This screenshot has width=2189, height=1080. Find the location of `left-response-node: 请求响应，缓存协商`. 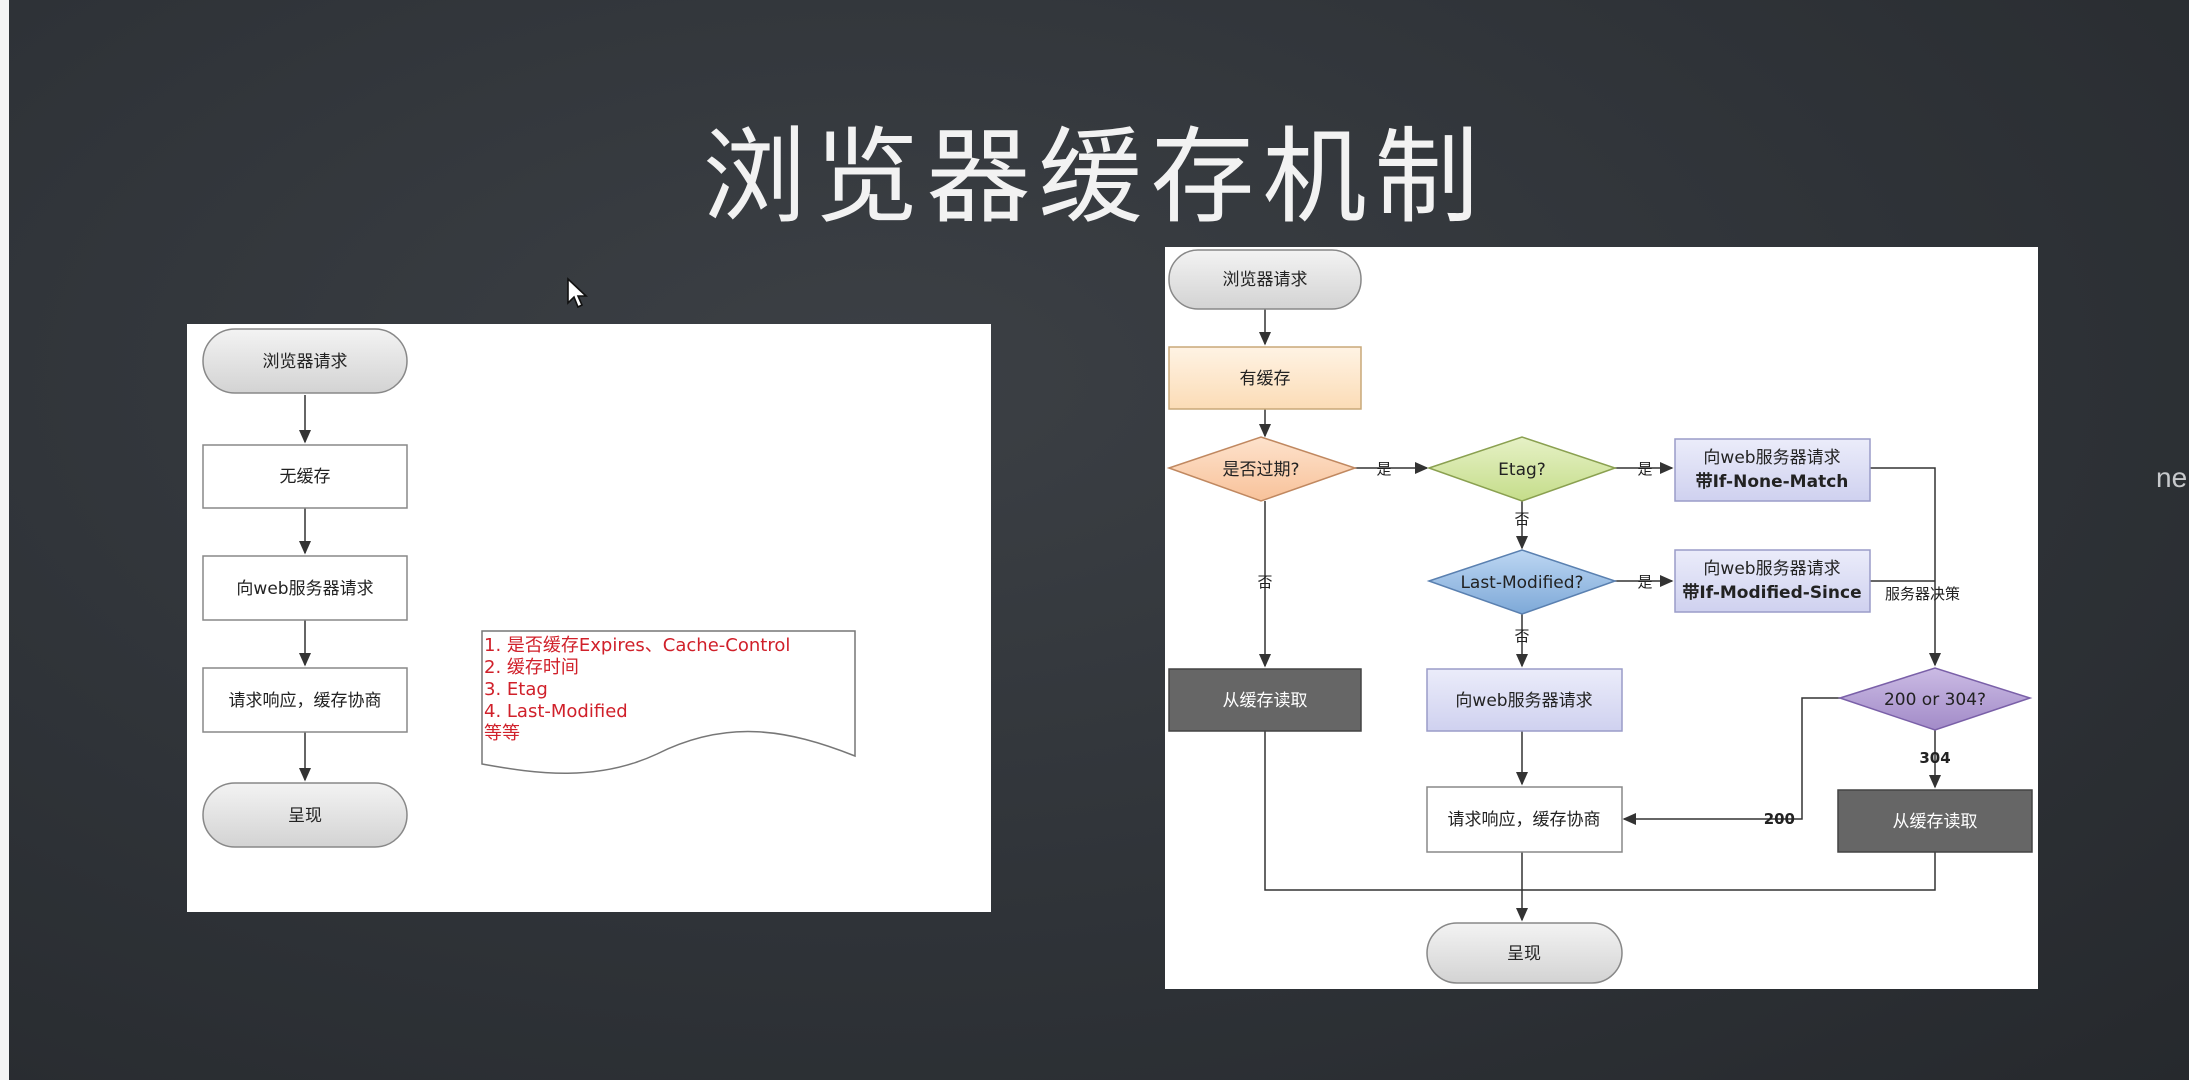

left-response-node: 请求响应，缓存协商 is located at coordinates (305, 700).